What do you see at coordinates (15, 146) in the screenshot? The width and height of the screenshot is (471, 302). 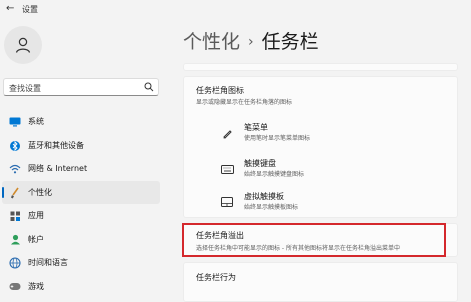 I see `bluetooth-icon` at bounding box center [15, 146].